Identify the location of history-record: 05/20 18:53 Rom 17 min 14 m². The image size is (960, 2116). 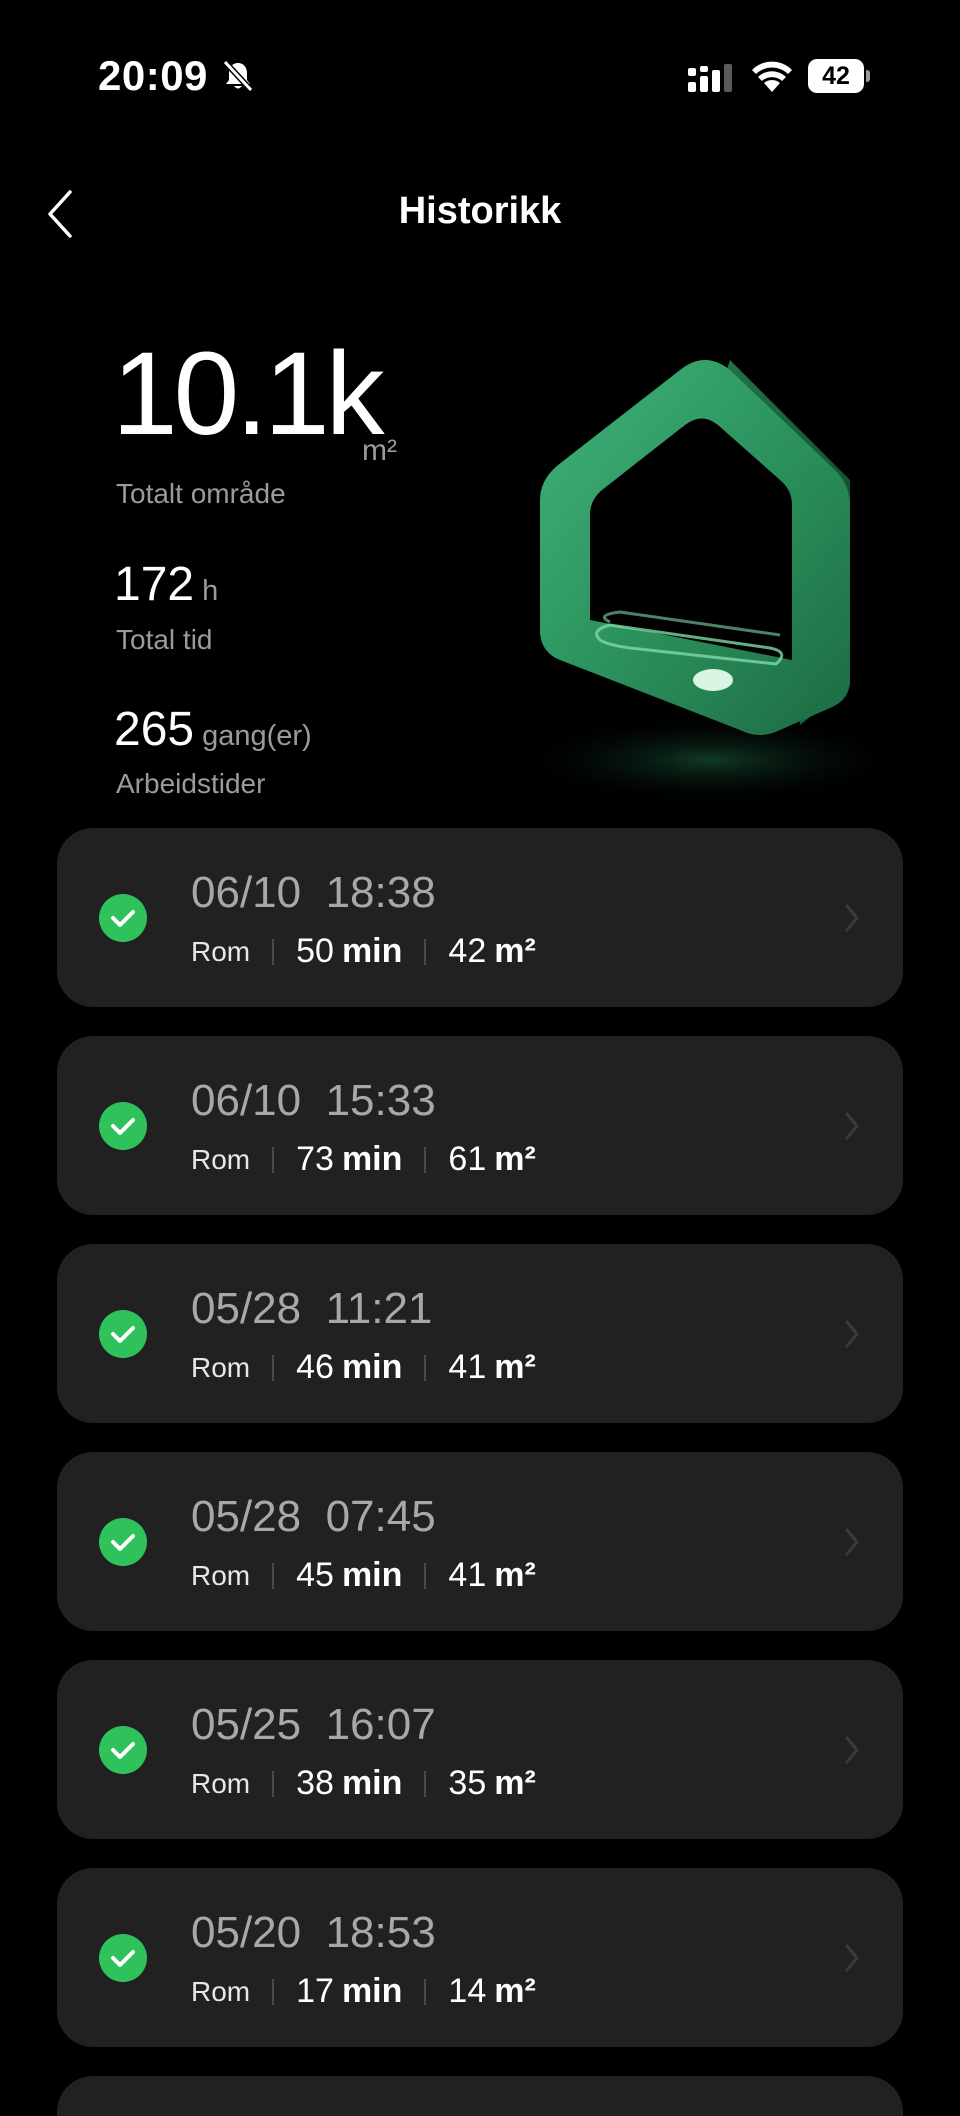
(480, 1957).